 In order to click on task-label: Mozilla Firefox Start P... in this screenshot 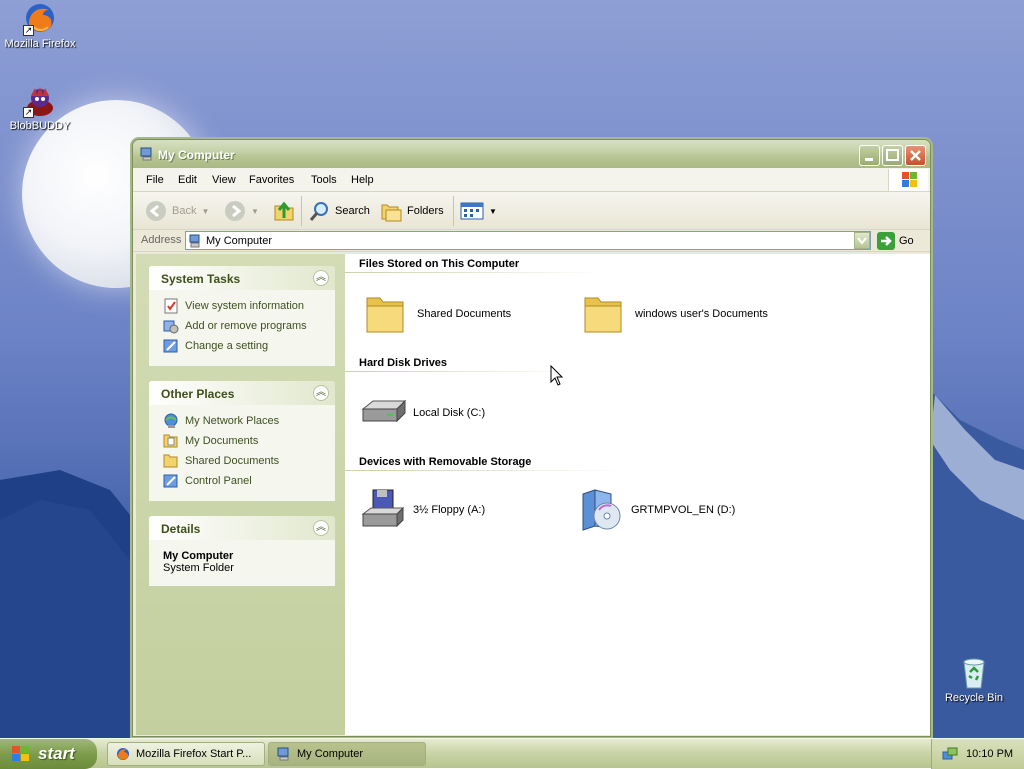, I will do `click(194, 754)`.